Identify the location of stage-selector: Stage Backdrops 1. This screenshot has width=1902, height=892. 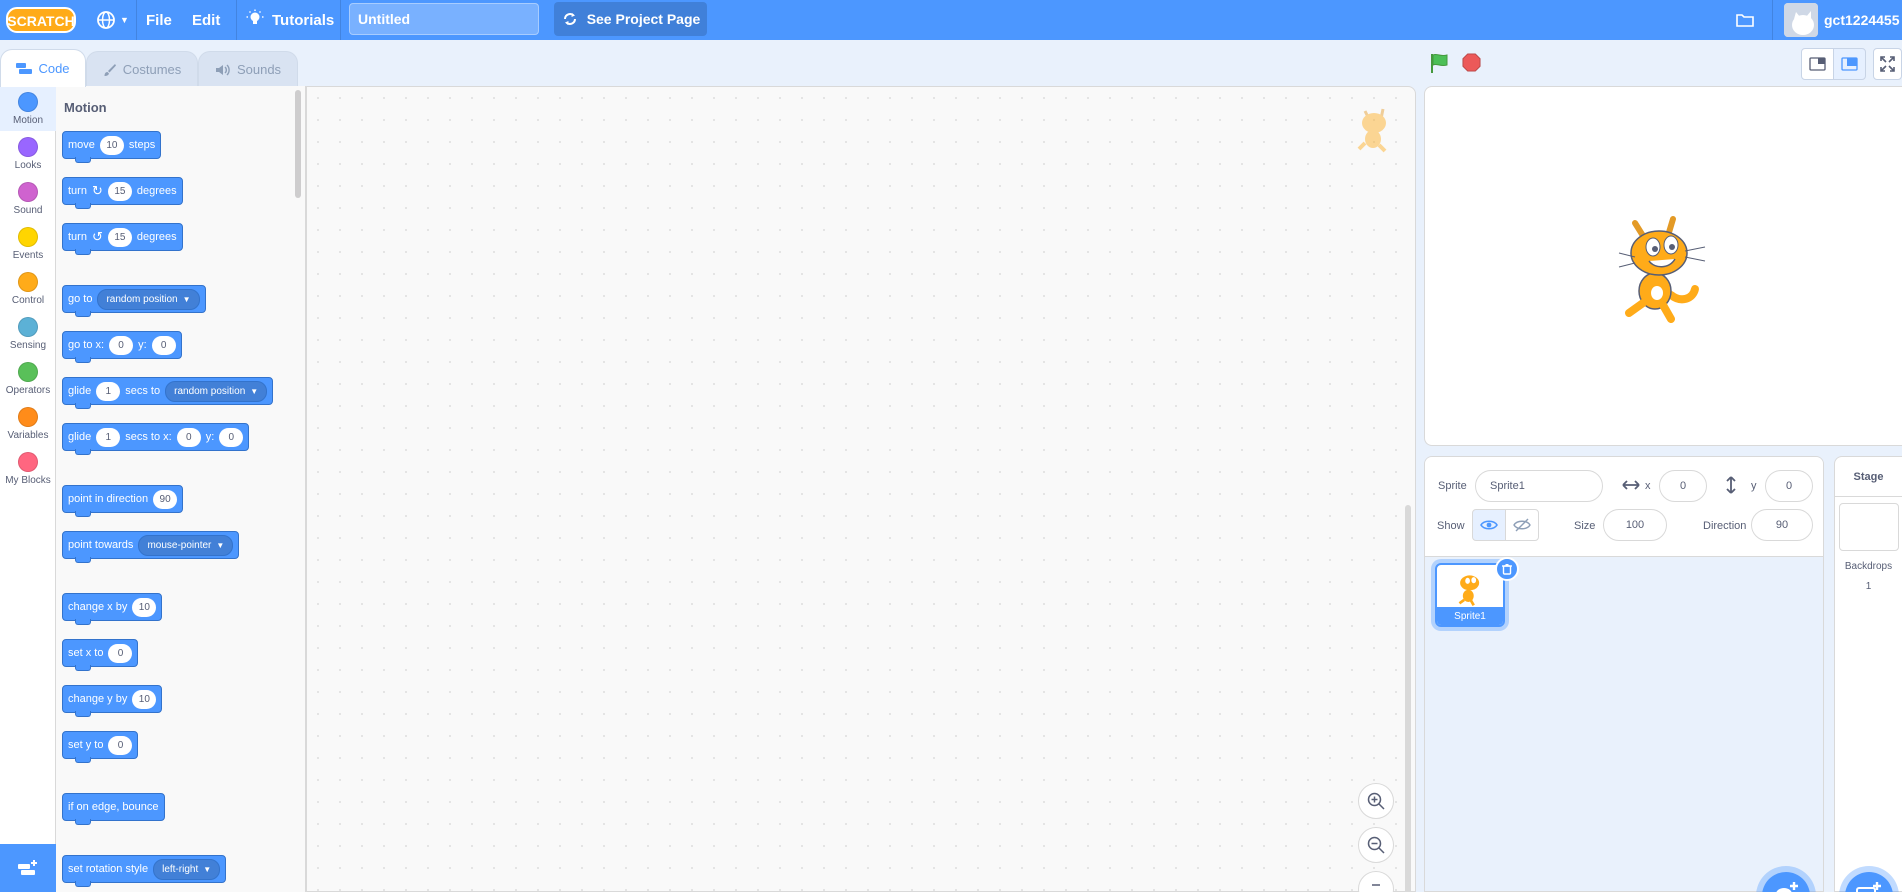
(1868, 674).